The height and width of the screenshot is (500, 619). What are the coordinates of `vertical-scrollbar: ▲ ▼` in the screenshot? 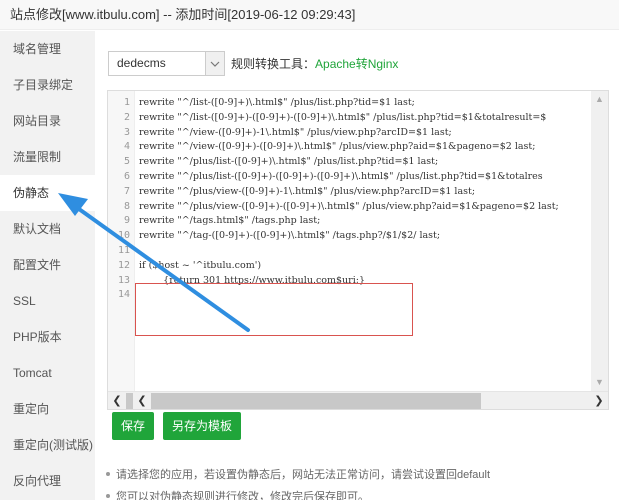 It's located at (599, 241).